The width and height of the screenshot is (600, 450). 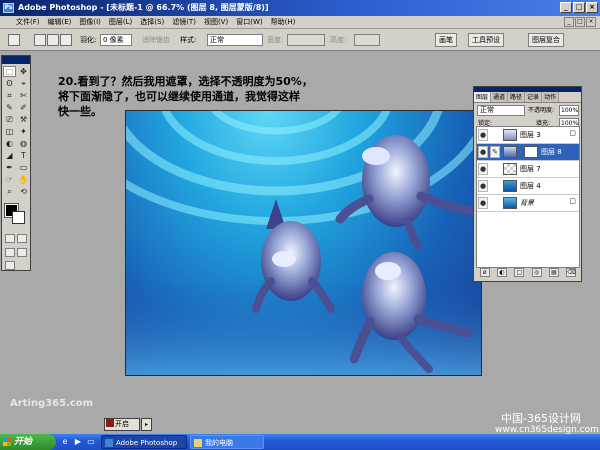 I want to click on menu-image: 图像(I), so click(x=90, y=22).